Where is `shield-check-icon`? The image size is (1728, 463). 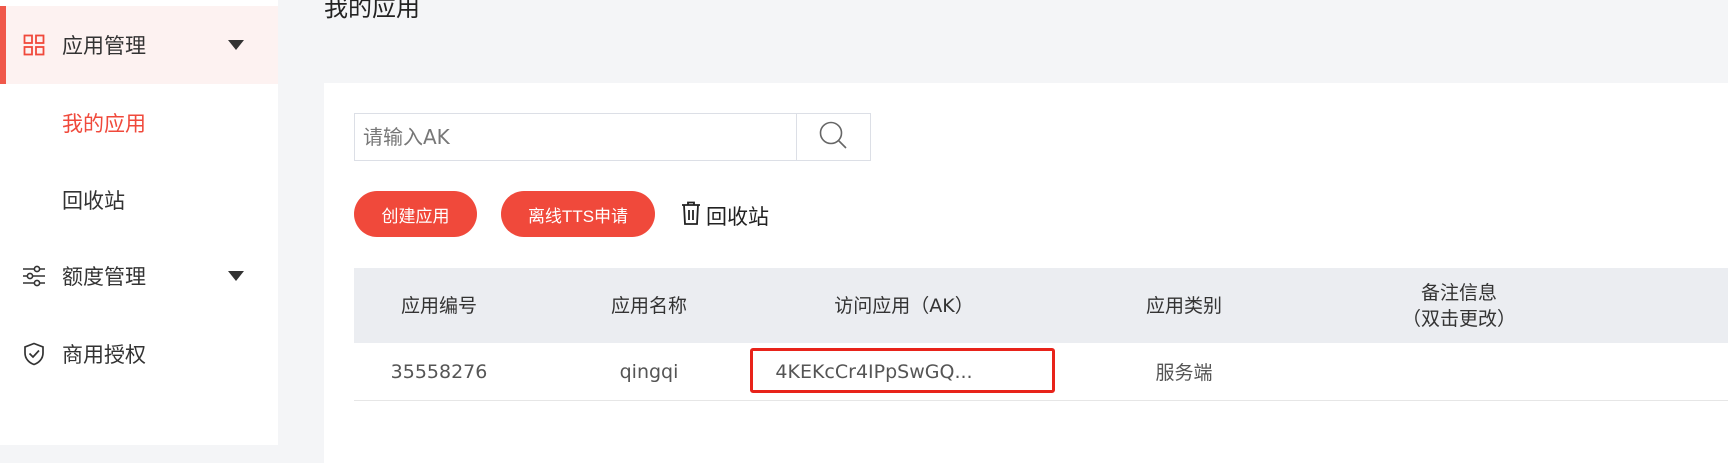 shield-check-icon is located at coordinates (34, 354).